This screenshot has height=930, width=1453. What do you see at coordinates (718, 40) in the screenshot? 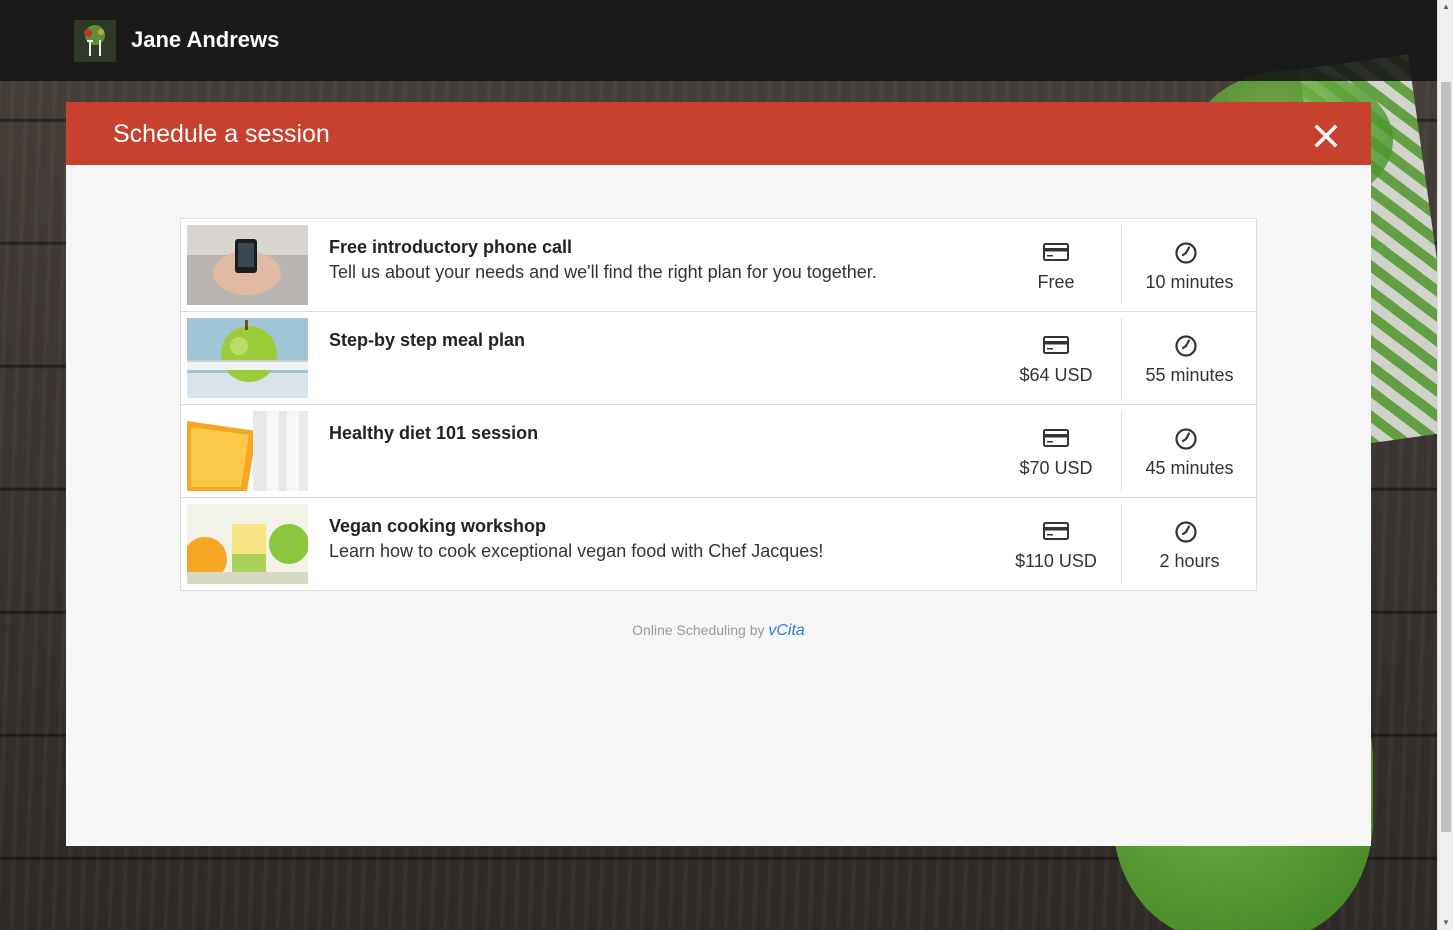
I see `top-header: Jane Andrews` at bounding box center [718, 40].